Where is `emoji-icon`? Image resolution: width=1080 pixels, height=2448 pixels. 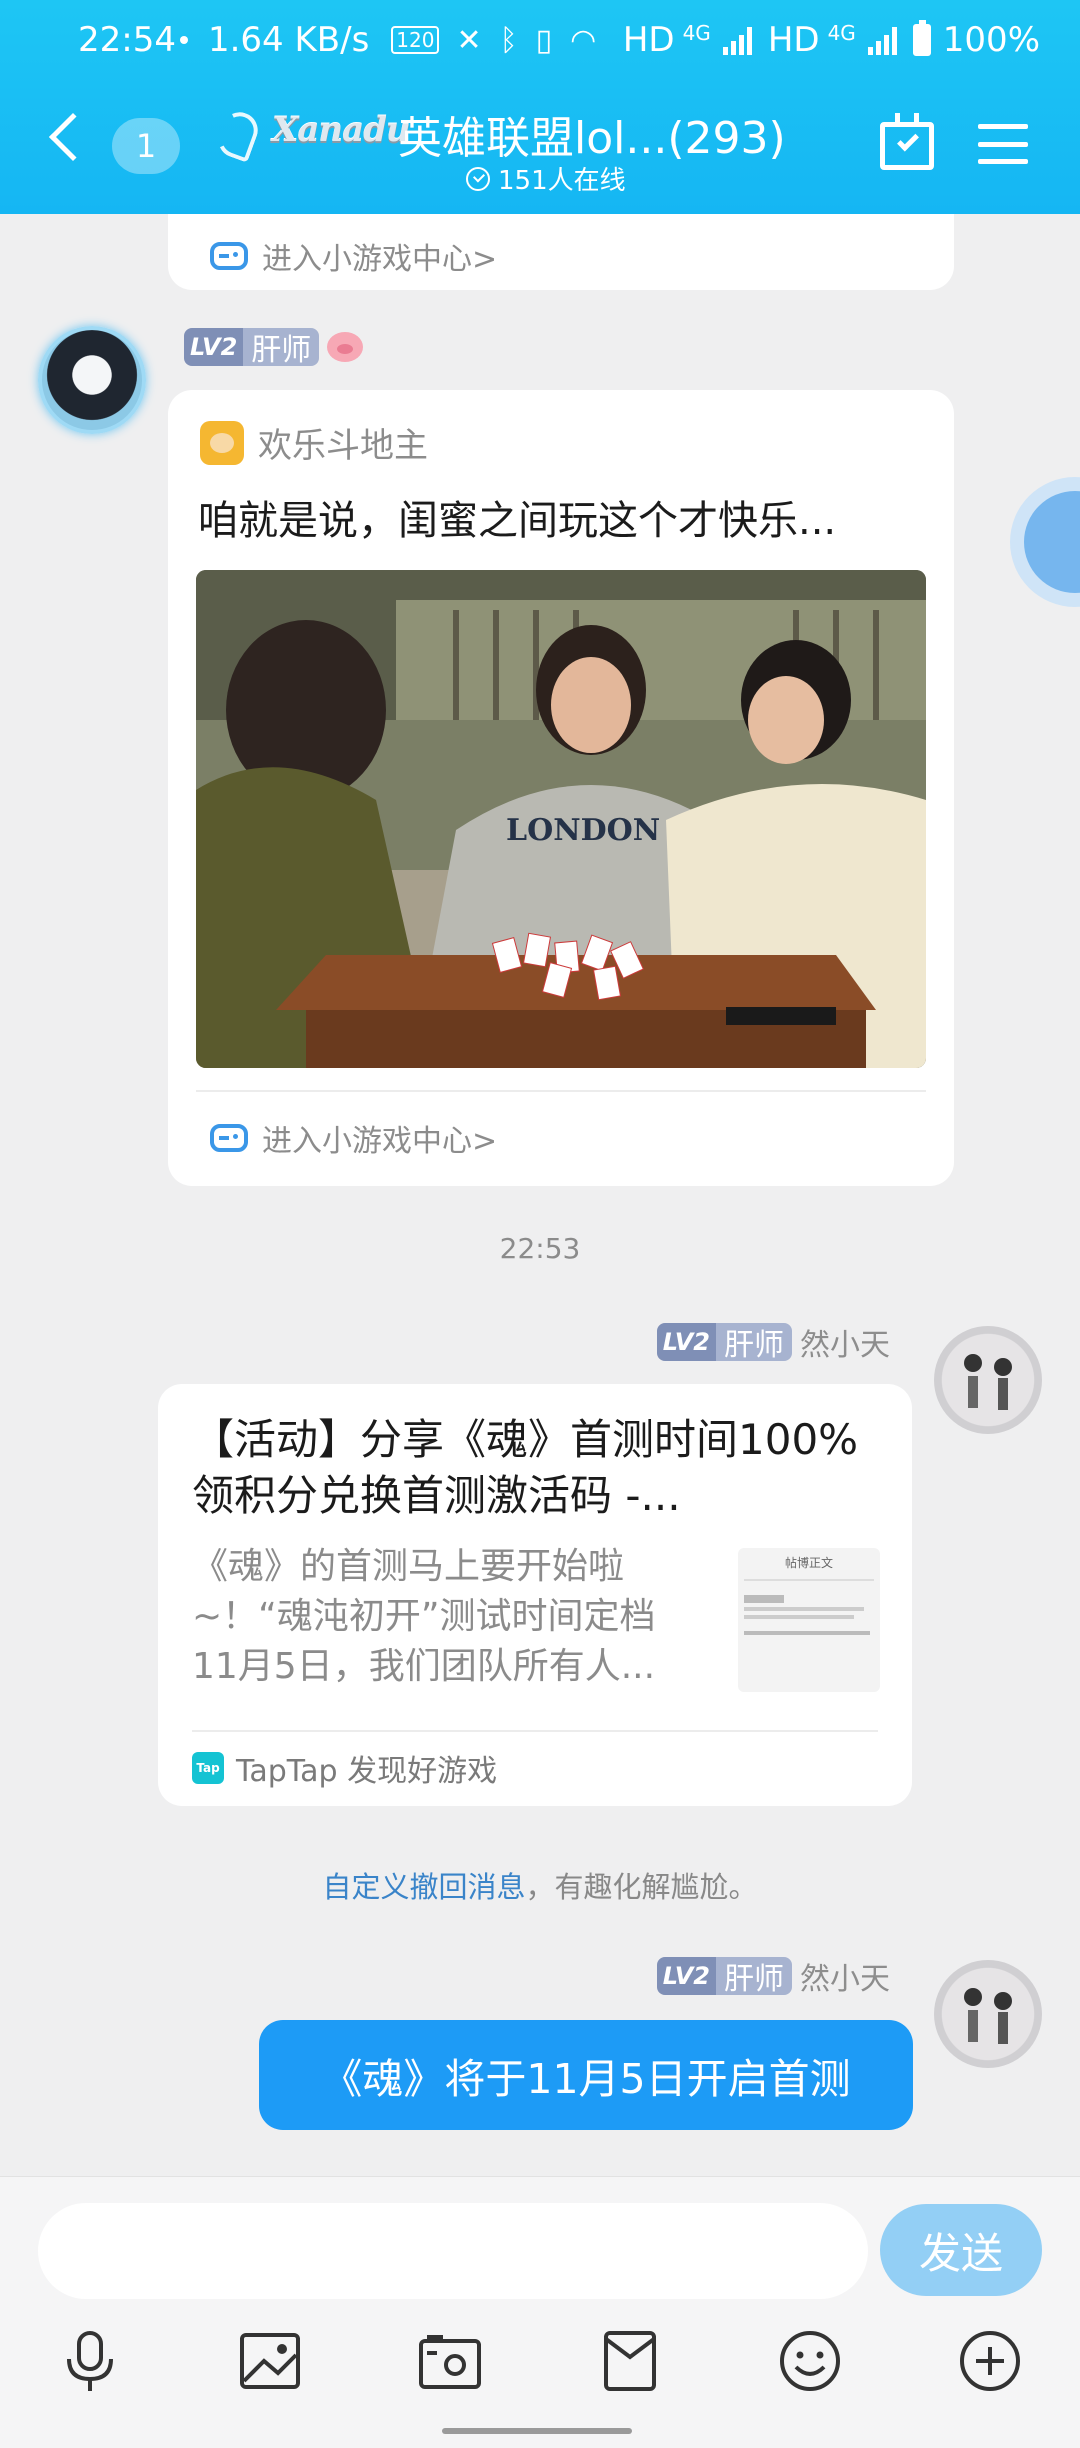
emoji-icon is located at coordinates (810, 2361).